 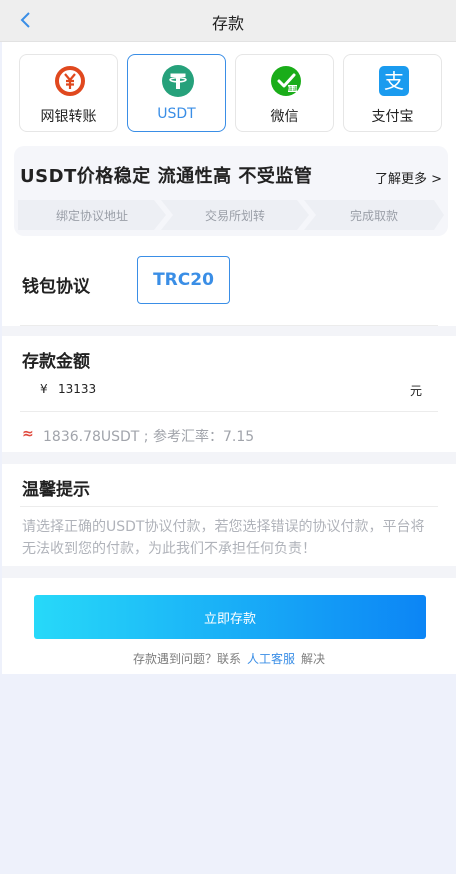 I want to click on usdt-conversion-text: 1836.78USDT ; 参考汇率：7.15, so click(x=149, y=437).